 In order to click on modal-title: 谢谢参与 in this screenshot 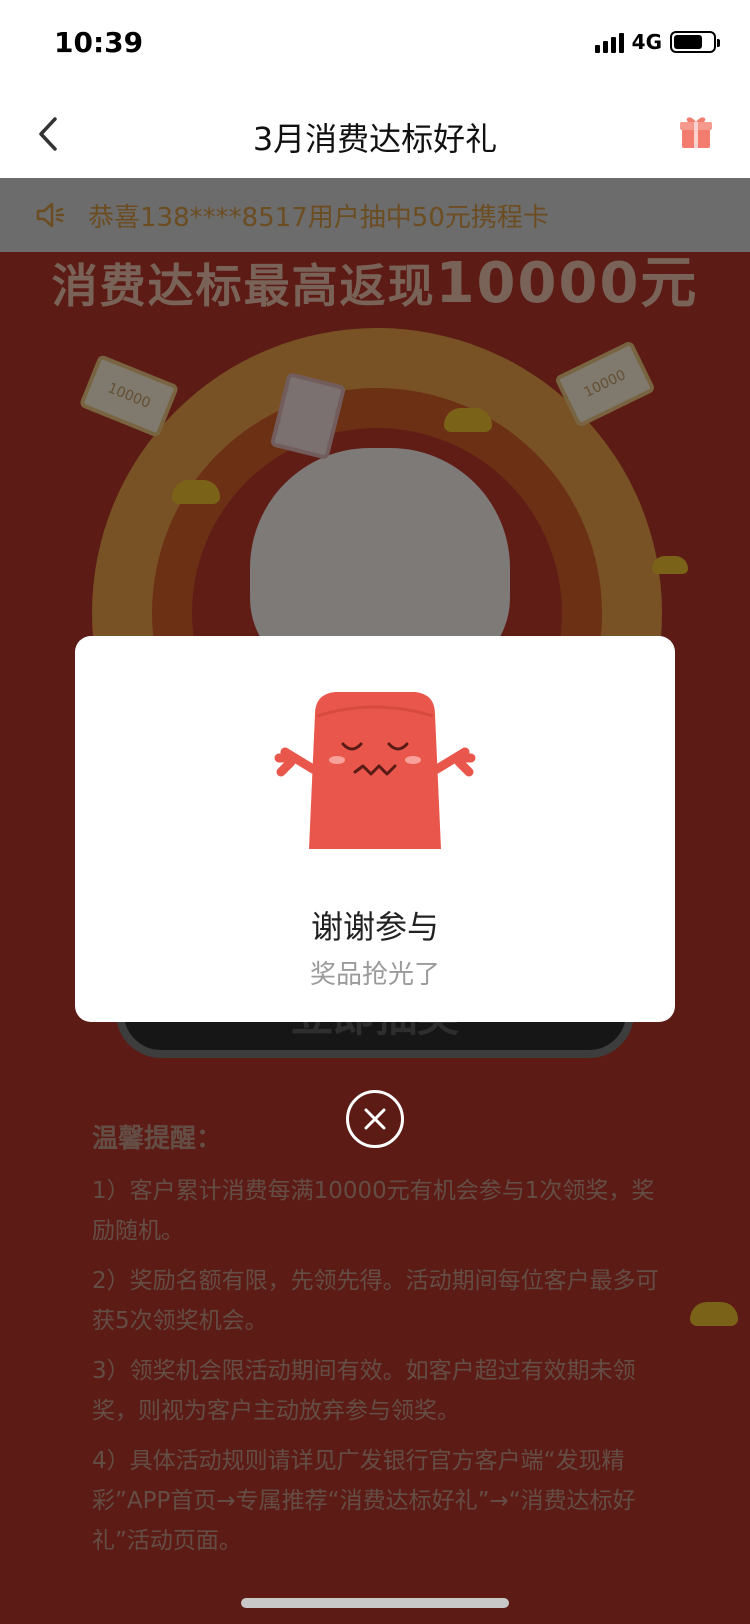, I will do `click(374, 927)`.